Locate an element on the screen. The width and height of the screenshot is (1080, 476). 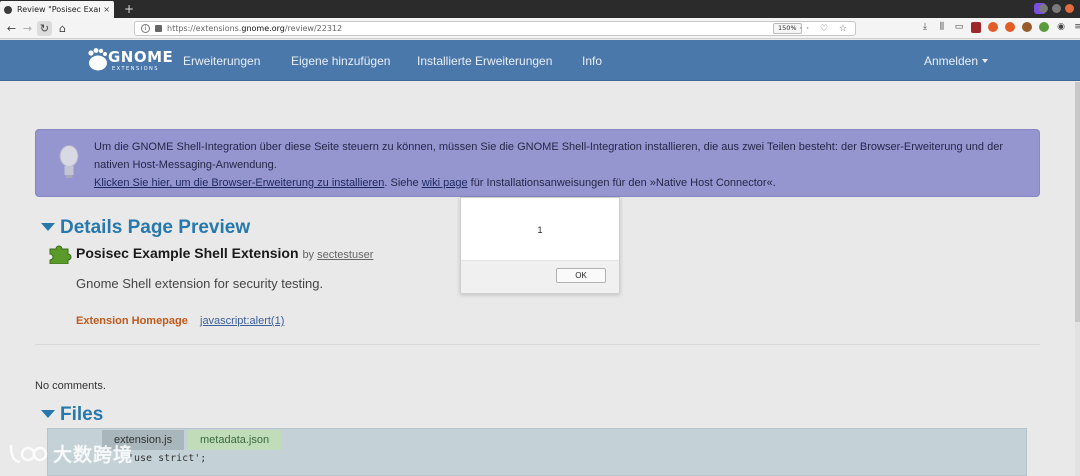
caret-down-icon is located at coordinates (985, 61).